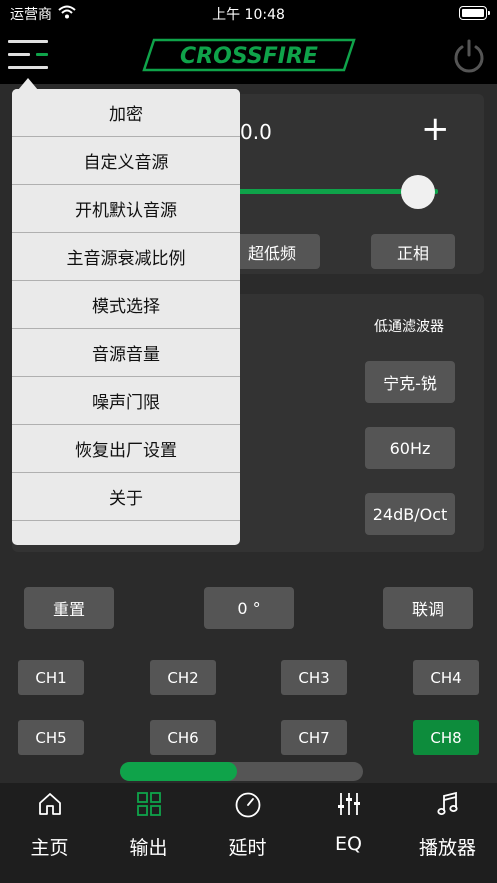 Image resolution: width=497 pixels, height=883 pixels. I want to click on tab-delay: 延时, so click(247, 833).